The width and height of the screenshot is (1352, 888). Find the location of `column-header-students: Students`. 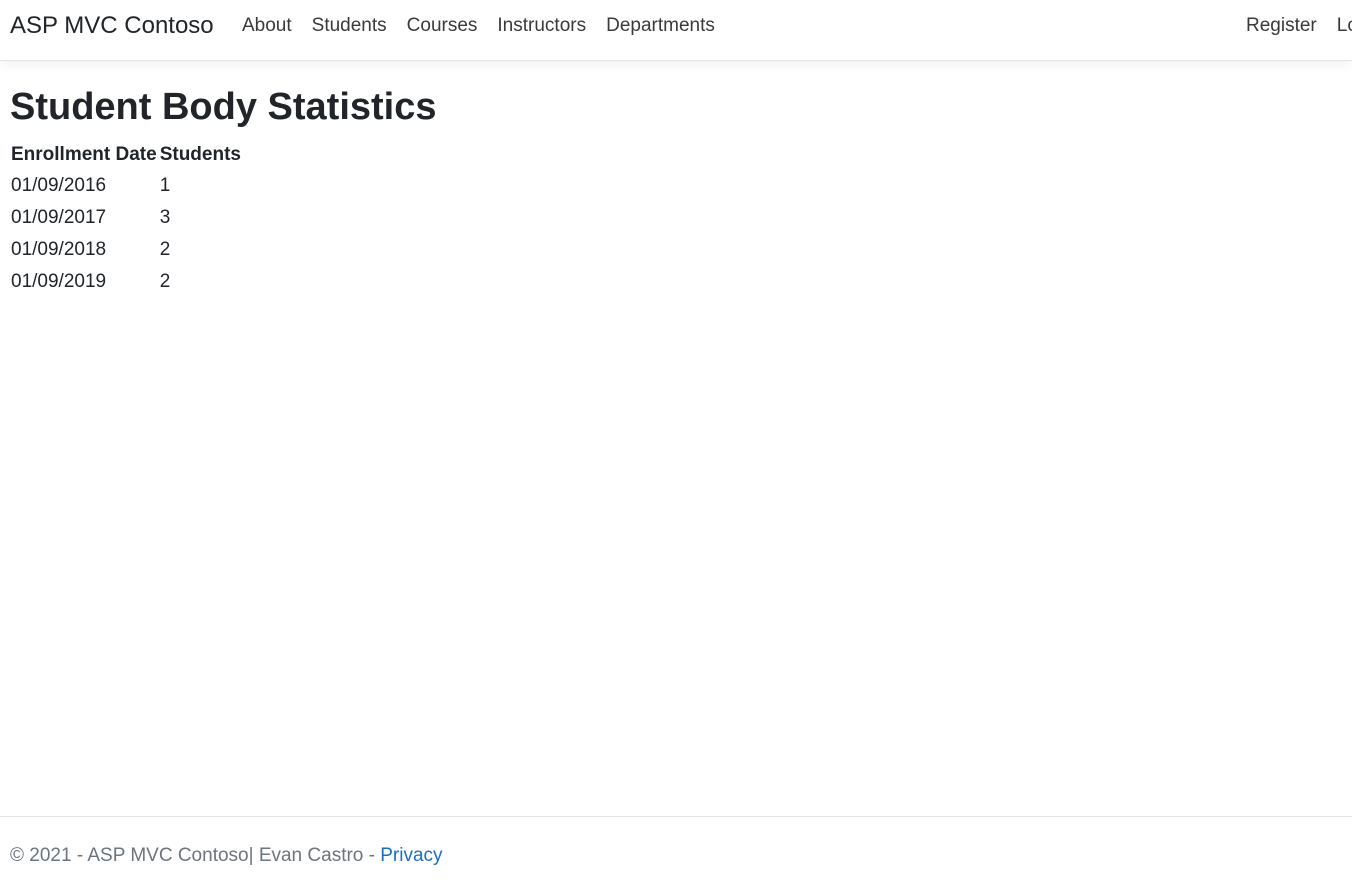

column-header-students: Students is located at coordinates (200, 154).